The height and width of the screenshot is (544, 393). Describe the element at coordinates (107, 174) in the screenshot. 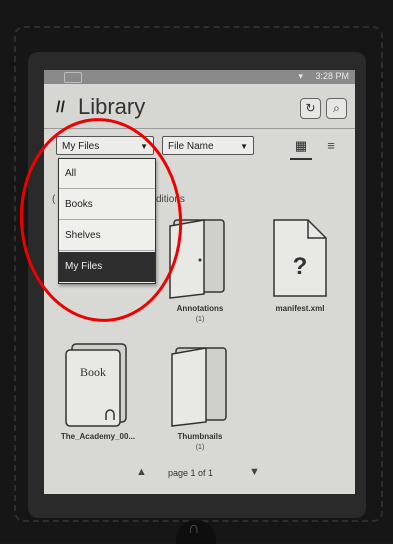

I see `menu-item-all: All` at that location.